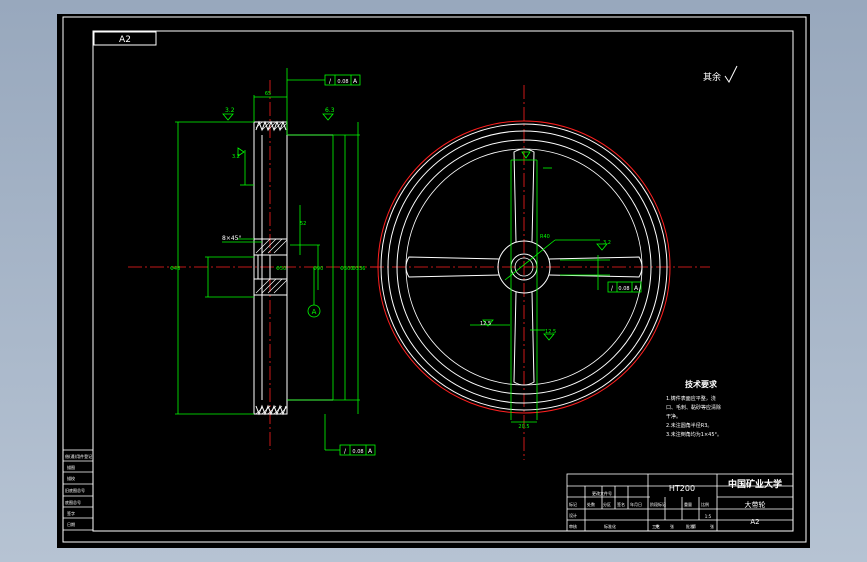 This screenshot has width=867, height=562. Describe the element at coordinates (175, 269) in the screenshot. I see `dim-left-dia: Φ48` at that location.